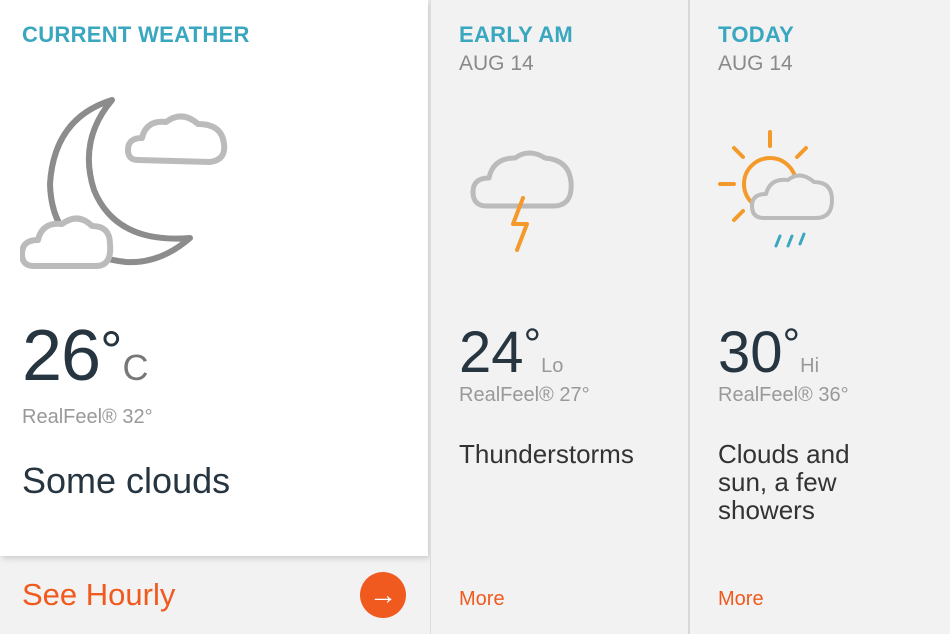 The image size is (950, 634). I want to click on current-weather-heading: CURRENT WEATHER, so click(136, 34).